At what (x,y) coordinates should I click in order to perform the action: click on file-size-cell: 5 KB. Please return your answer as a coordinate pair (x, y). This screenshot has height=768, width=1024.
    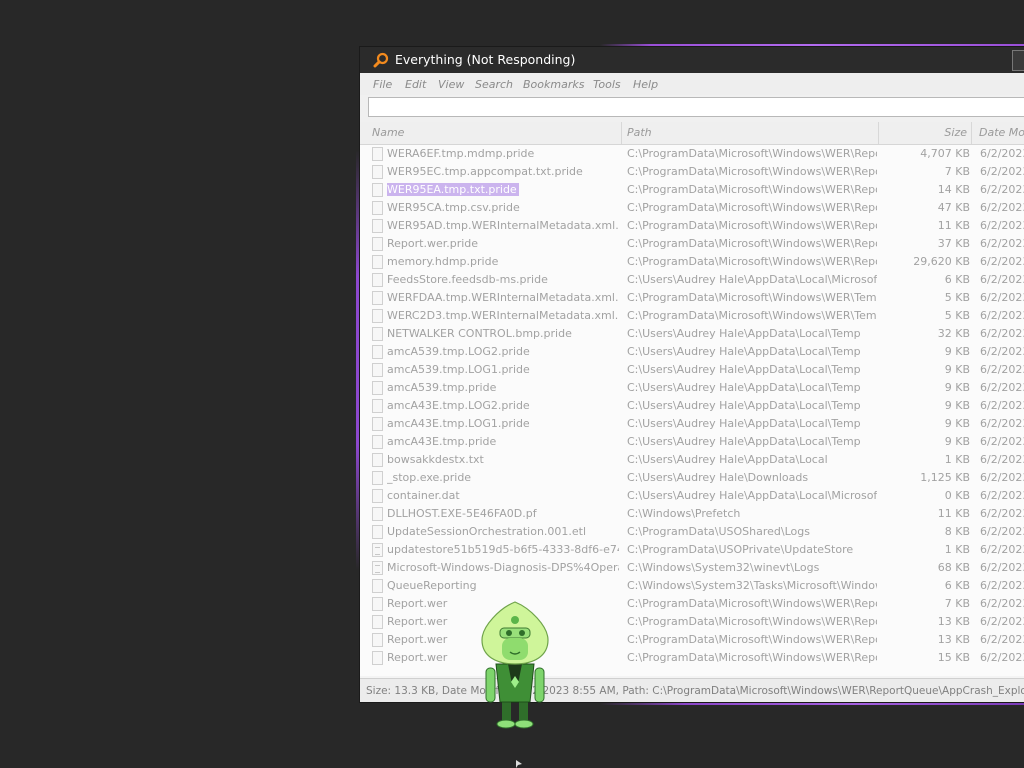
    Looking at the image, I should click on (957, 297).